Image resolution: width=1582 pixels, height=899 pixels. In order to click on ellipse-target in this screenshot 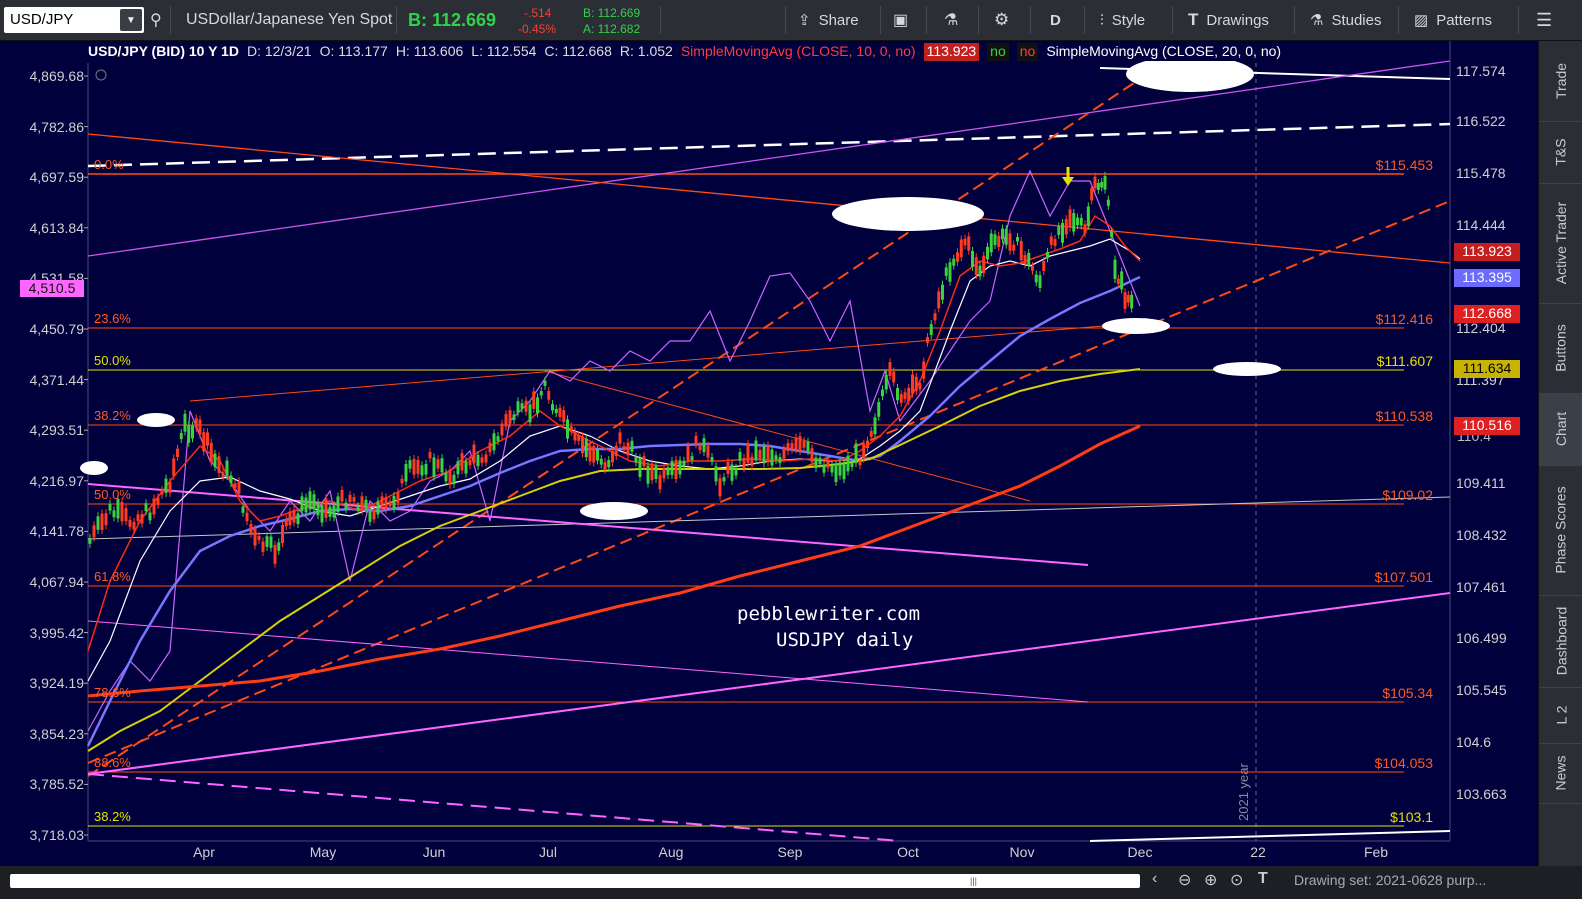, I will do `click(1247, 369)`.